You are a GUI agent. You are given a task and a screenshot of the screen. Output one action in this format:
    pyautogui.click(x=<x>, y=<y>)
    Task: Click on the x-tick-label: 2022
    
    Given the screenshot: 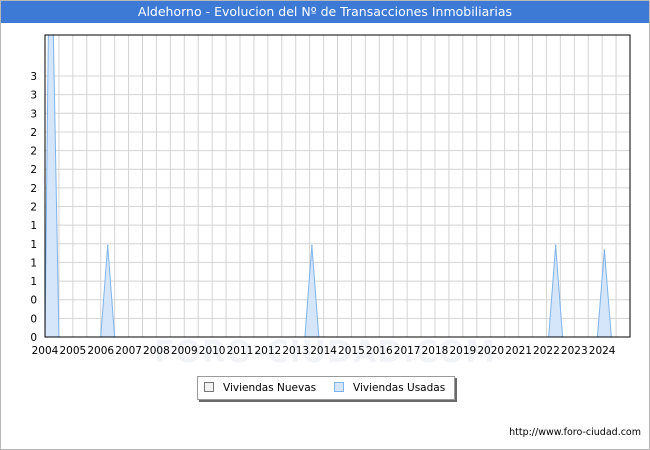 What is the action you would take?
    pyautogui.click(x=546, y=351)
    